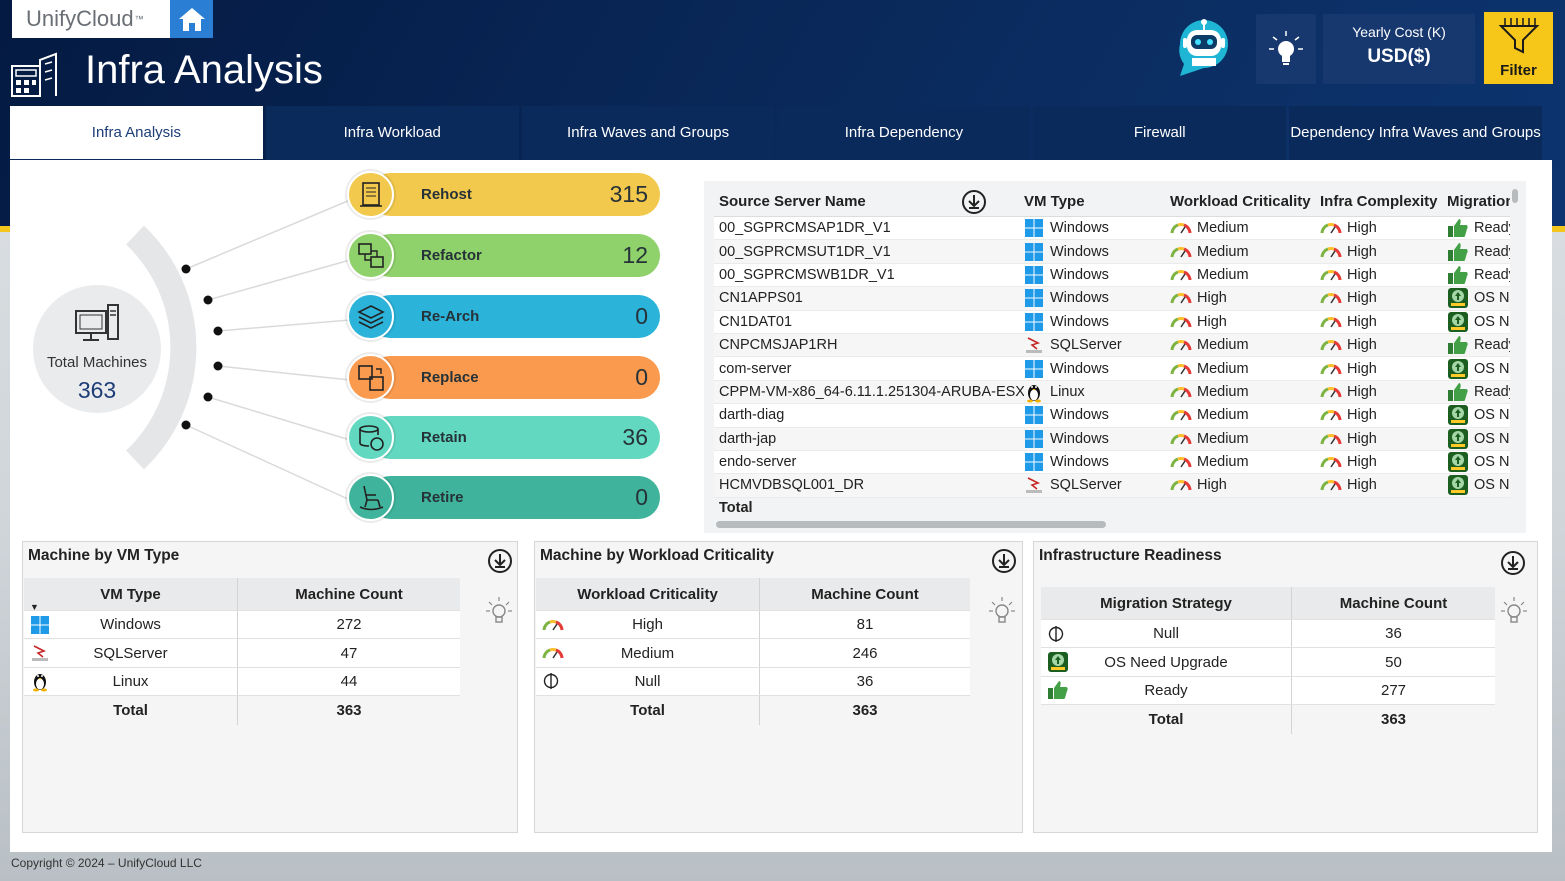  I want to click on vertical-scrollbar, so click(1515, 196).